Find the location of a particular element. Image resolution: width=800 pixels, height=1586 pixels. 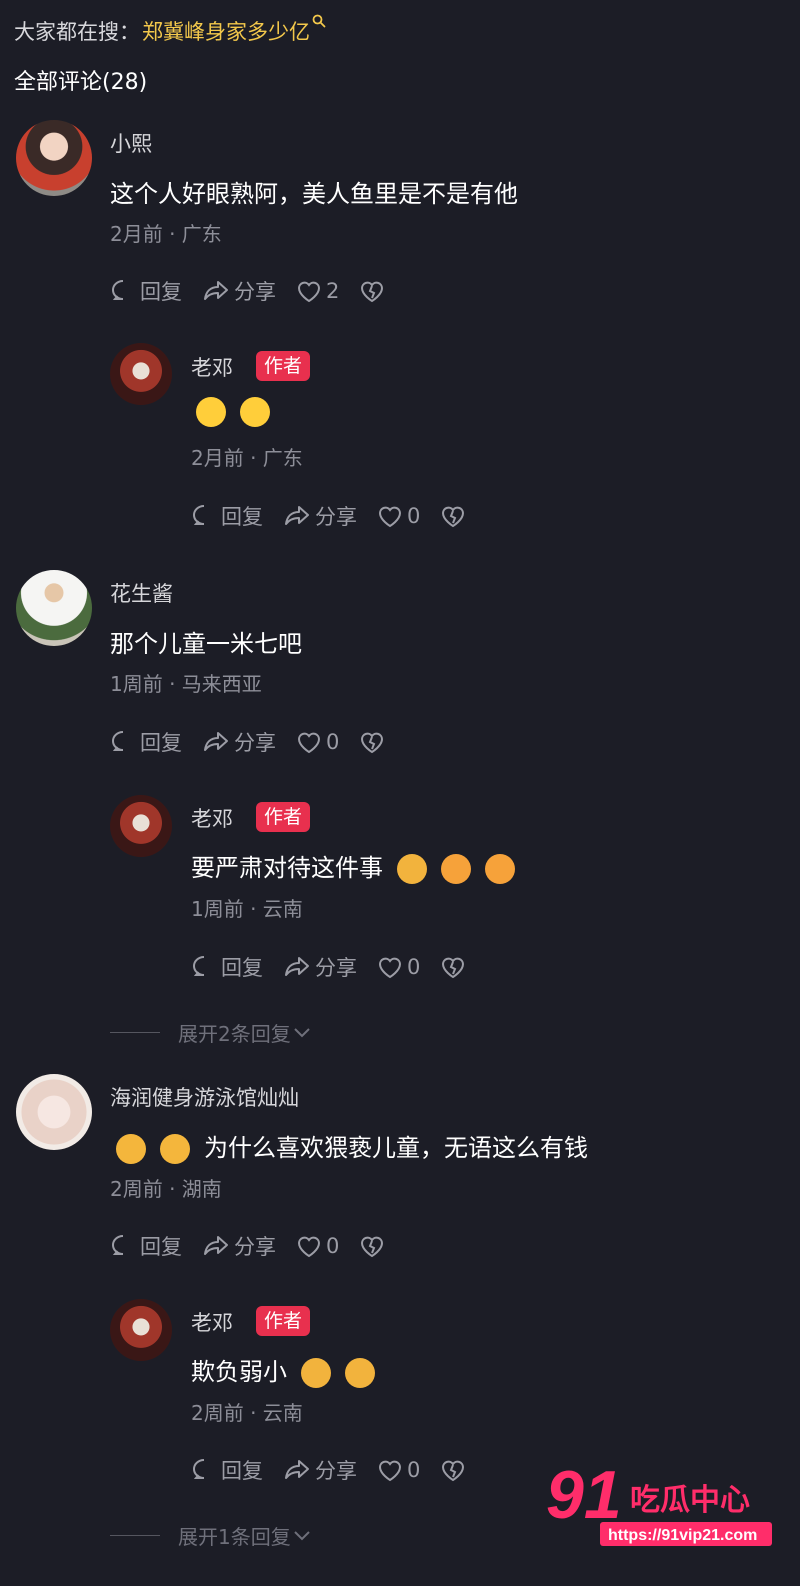

comment-text: 那个儿童一米七吧 is located at coordinates (206, 644).